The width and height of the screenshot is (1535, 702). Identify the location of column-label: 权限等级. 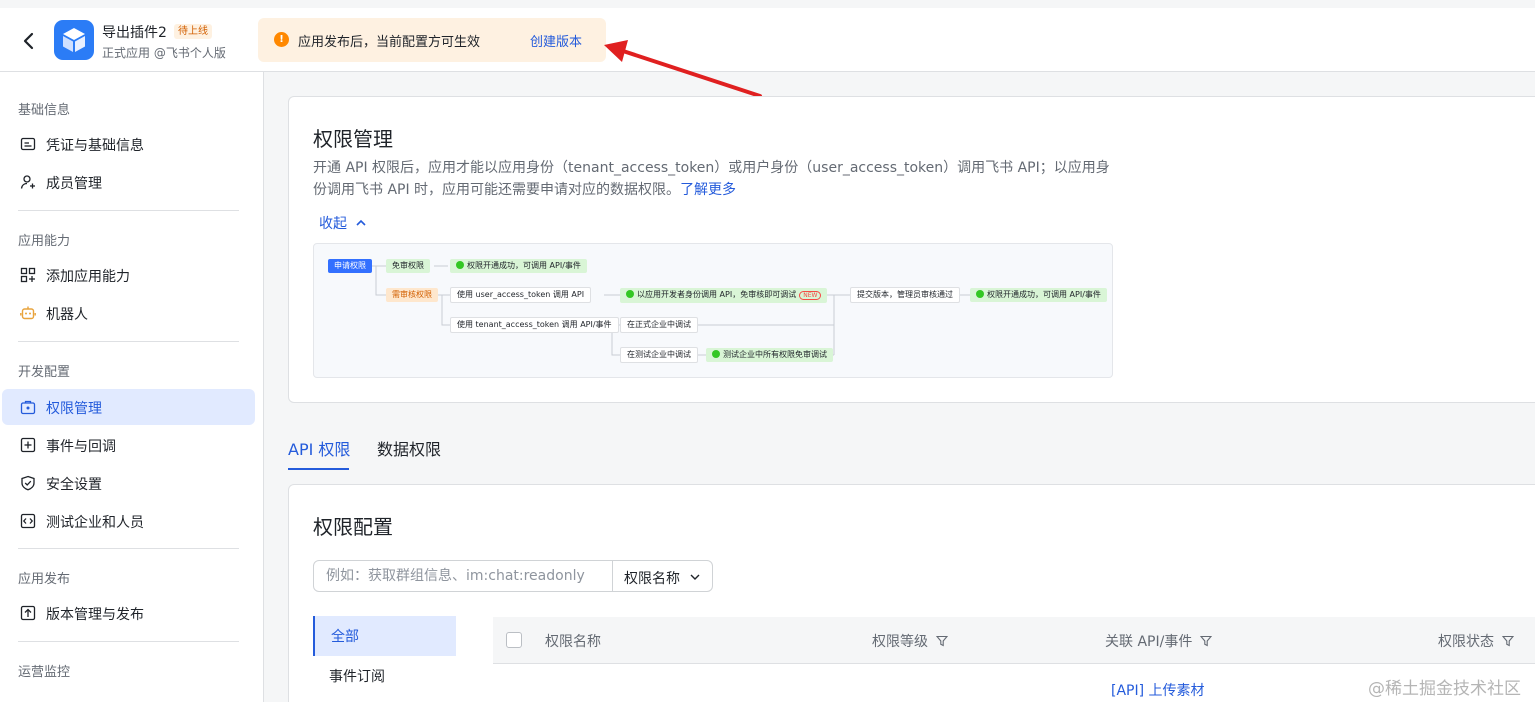
(900, 642).